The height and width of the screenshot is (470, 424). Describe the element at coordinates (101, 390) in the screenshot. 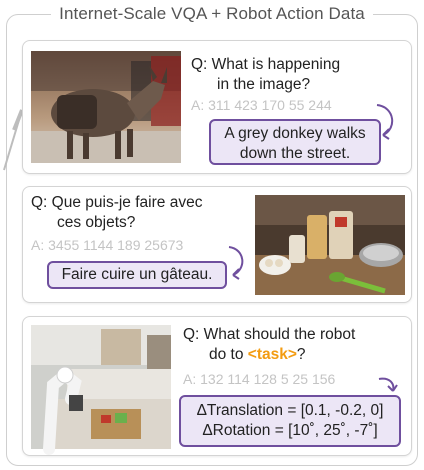

I see `robot-arm-photo` at that location.